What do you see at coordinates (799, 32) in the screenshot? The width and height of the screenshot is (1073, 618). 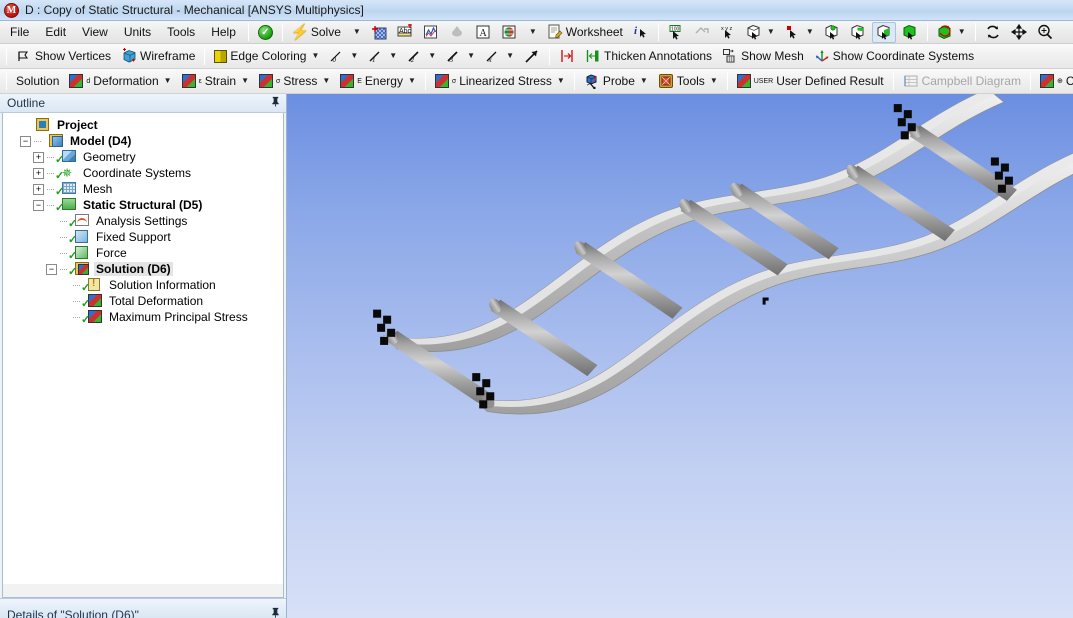 I see `select-vertex-button: ▼` at bounding box center [799, 32].